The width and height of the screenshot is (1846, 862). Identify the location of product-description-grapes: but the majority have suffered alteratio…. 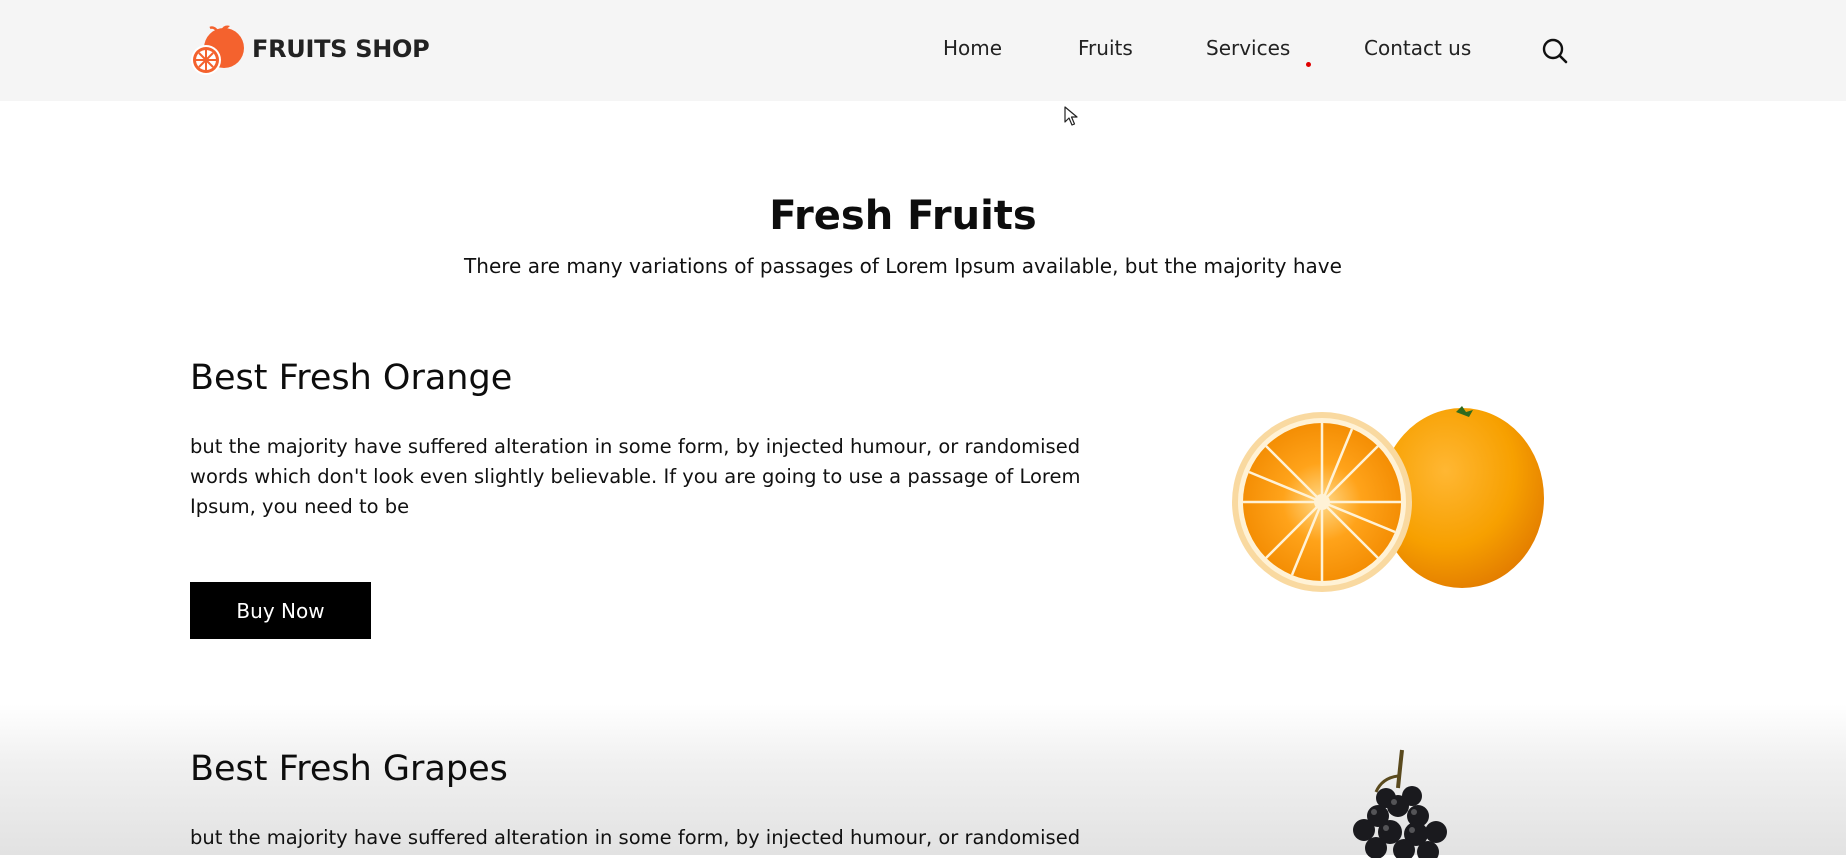
(635, 837).